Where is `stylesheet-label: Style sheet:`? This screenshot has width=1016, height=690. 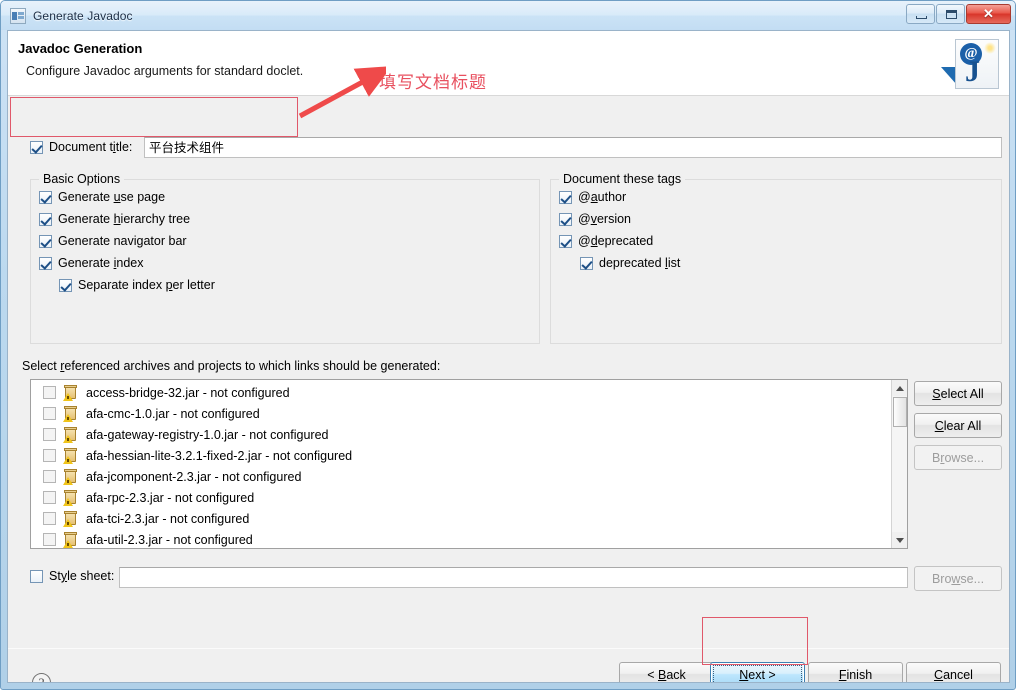
stylesheet-label: Style sheet: is located at coordinates (82, 576).